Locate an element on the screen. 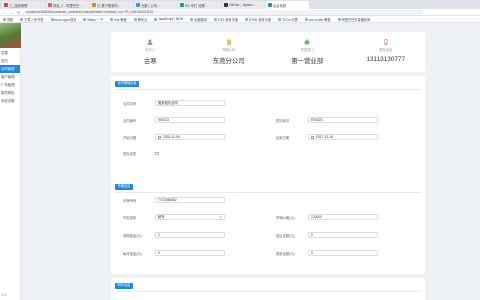  summary-phone: 联系电话 13113130777 is located at coordinates (386, 52).